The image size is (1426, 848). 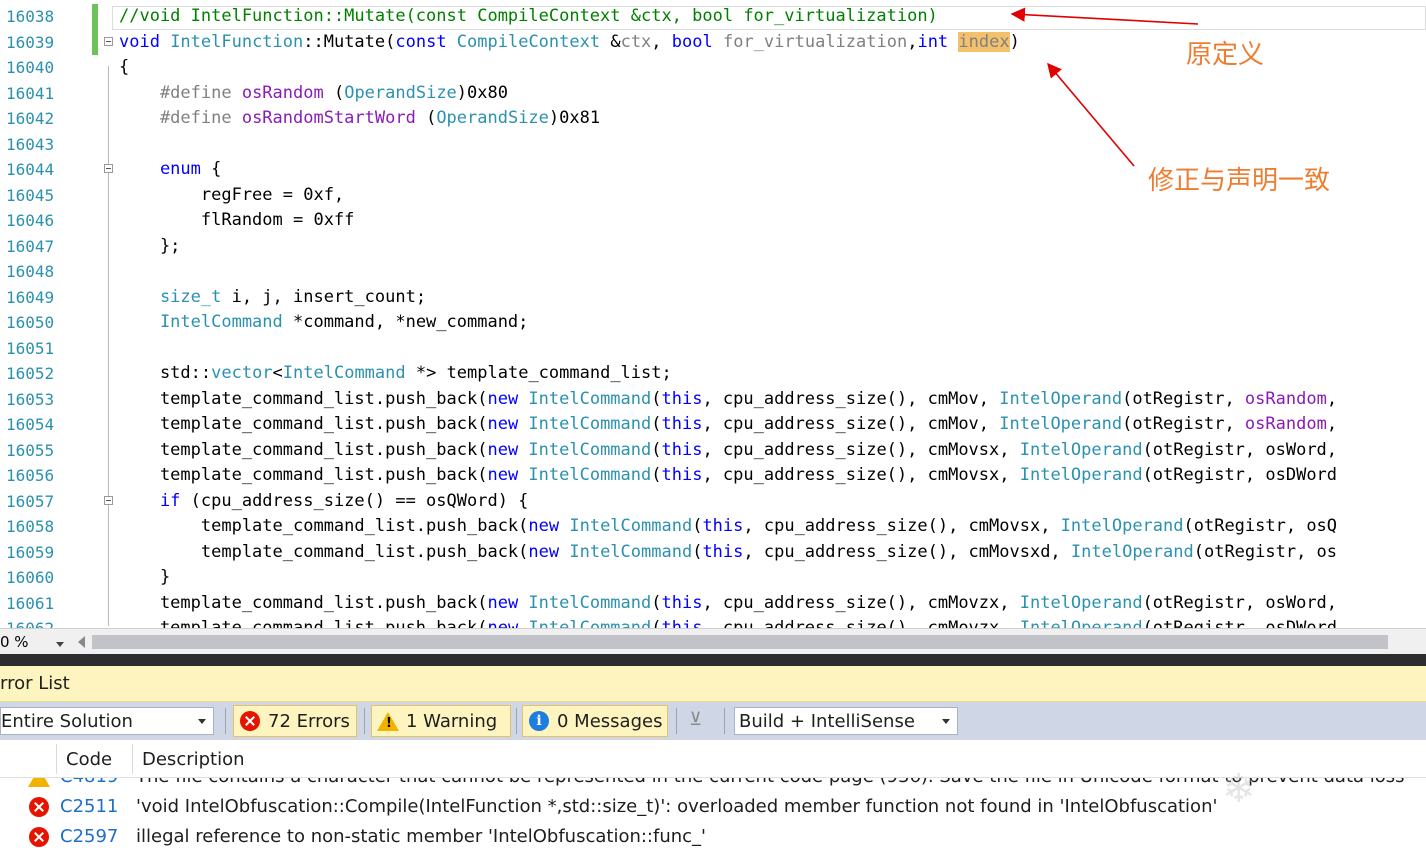 I want to click on code-line: 16051, so click(x=713, y=349).